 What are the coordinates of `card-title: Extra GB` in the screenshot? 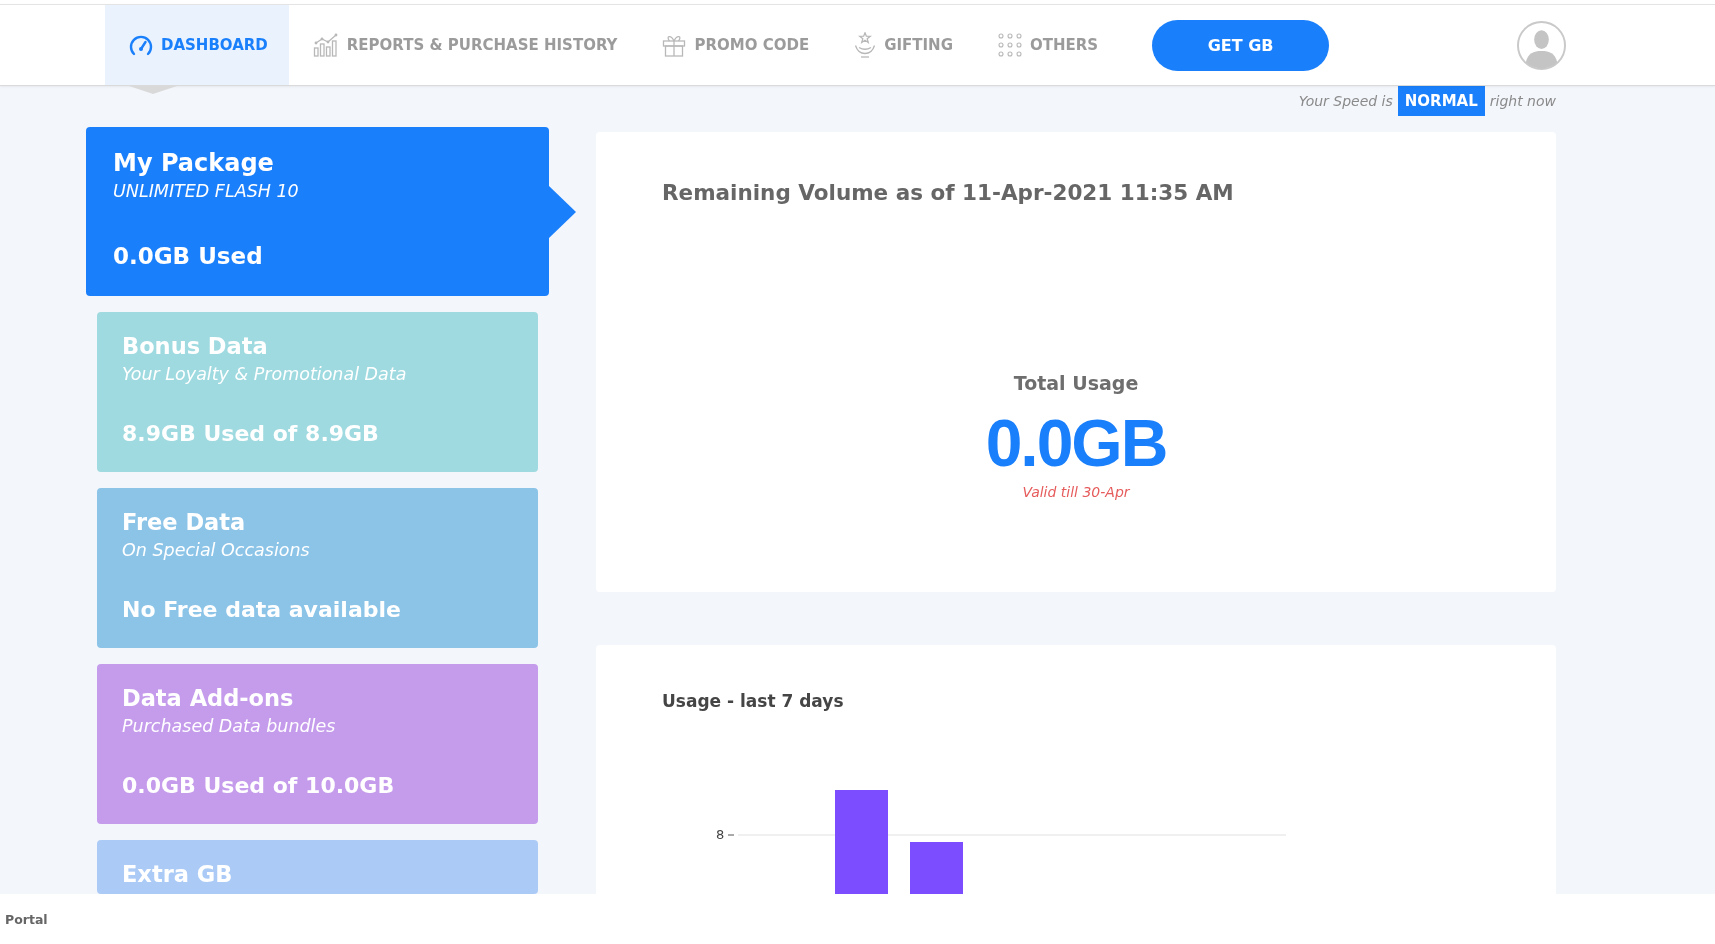 It's located at (178, 874).